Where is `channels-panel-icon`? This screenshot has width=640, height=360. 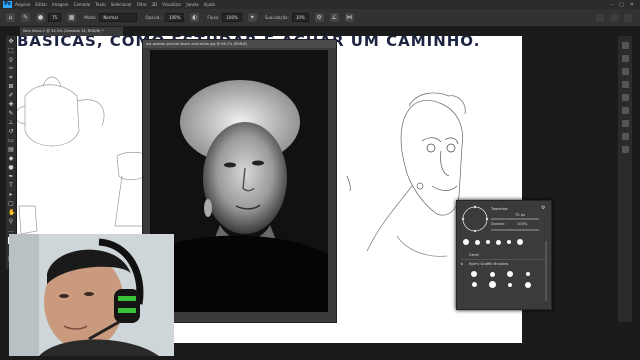
channels-panel-icon is located at coordinates (625, 136).